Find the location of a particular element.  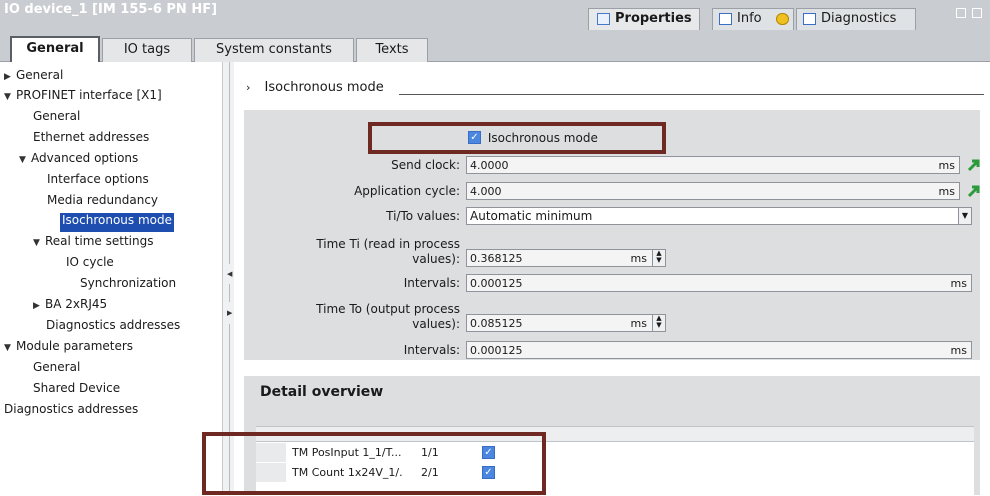

tab-system-constants: System constants is located at coordinates (274, 50).